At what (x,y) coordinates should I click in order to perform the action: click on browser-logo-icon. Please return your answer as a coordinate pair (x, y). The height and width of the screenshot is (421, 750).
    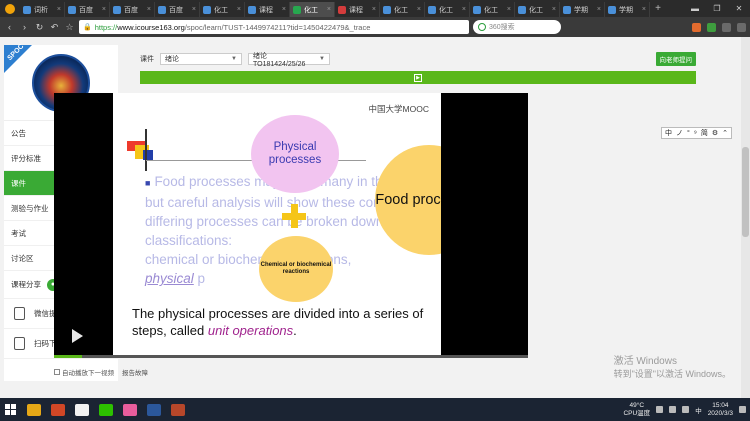
    Looking at the image, I should click on (10, 8).